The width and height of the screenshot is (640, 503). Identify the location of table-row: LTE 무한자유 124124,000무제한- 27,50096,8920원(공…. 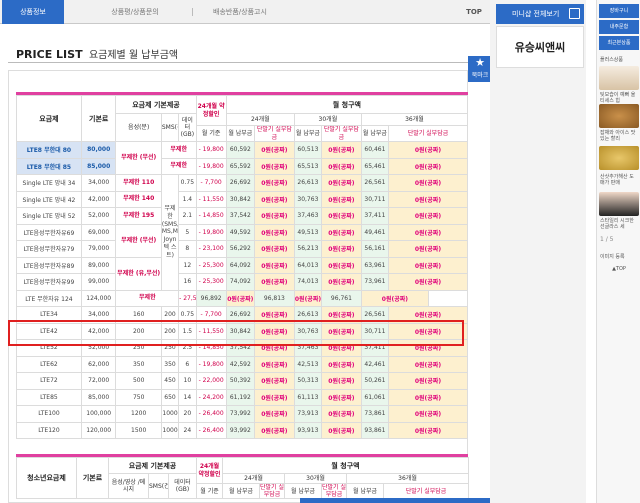
(242, 298).